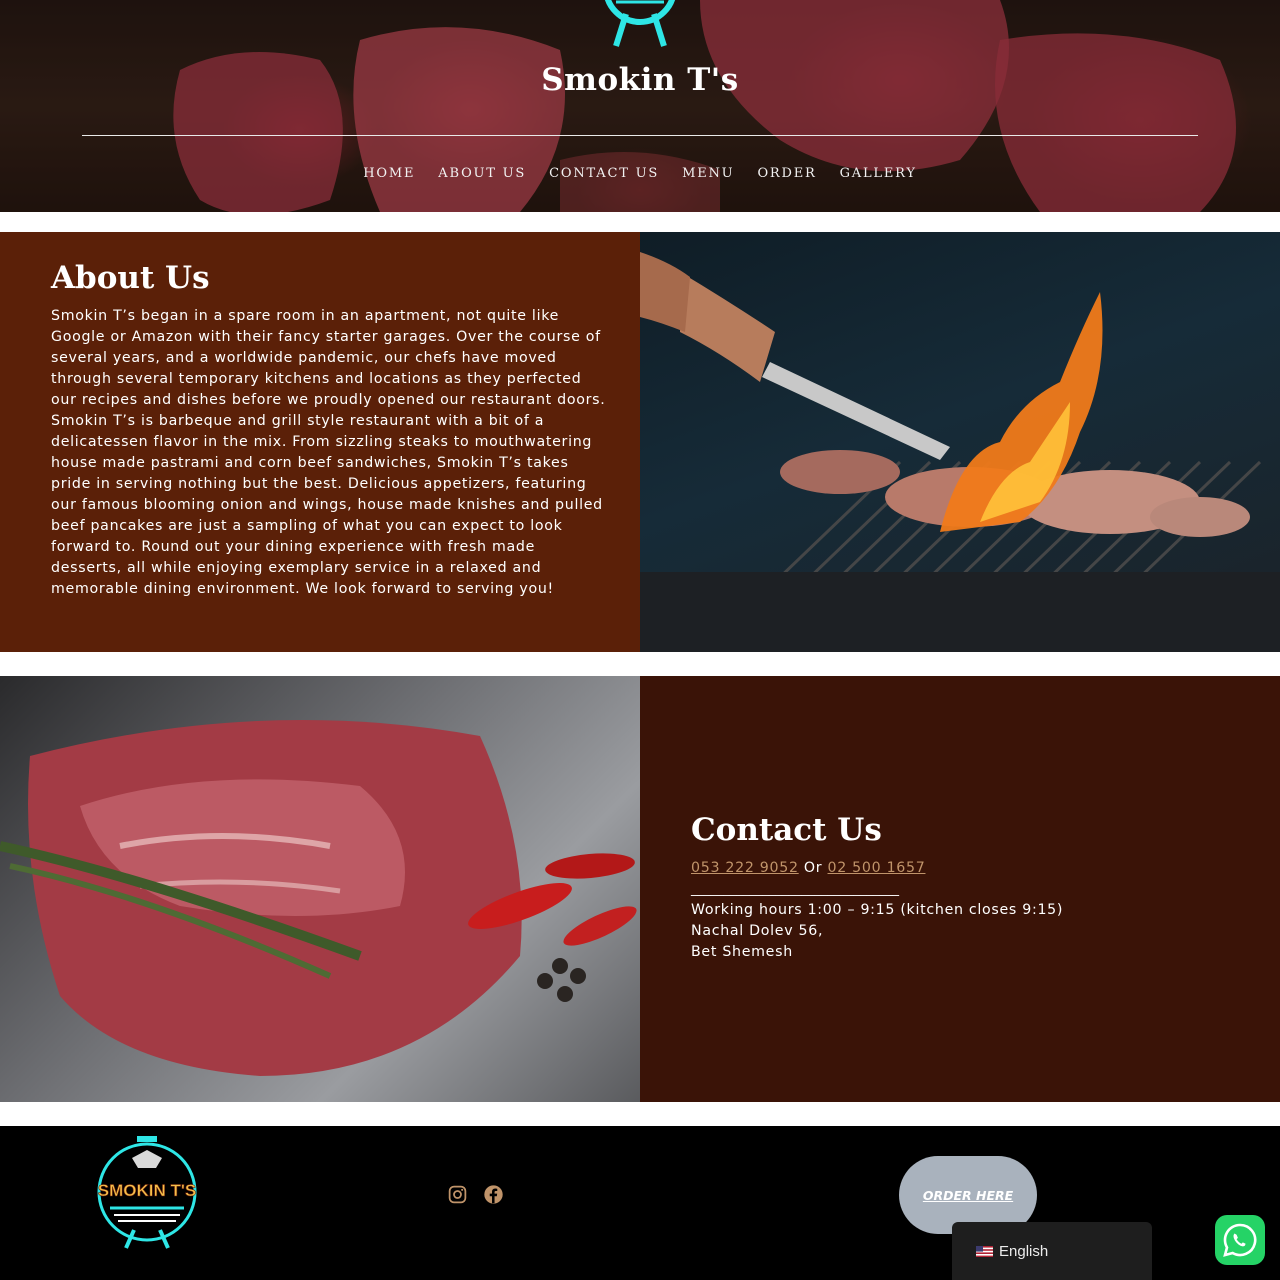 The image size is (1280, 1280). Describe the element at coordinates (640, 80) in the screenshot. I see `site-title: Smokin T's` at that location.